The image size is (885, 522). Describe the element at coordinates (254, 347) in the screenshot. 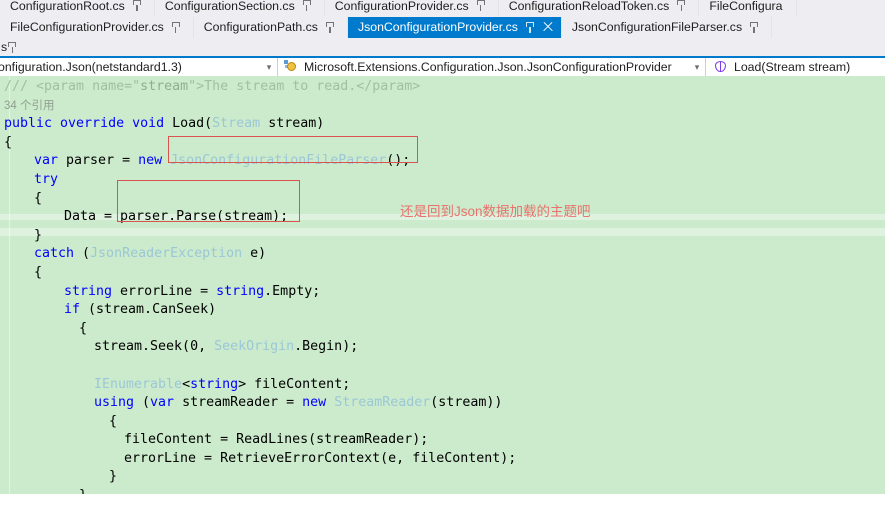

I see `code-token: SeekOrigin` at that location.